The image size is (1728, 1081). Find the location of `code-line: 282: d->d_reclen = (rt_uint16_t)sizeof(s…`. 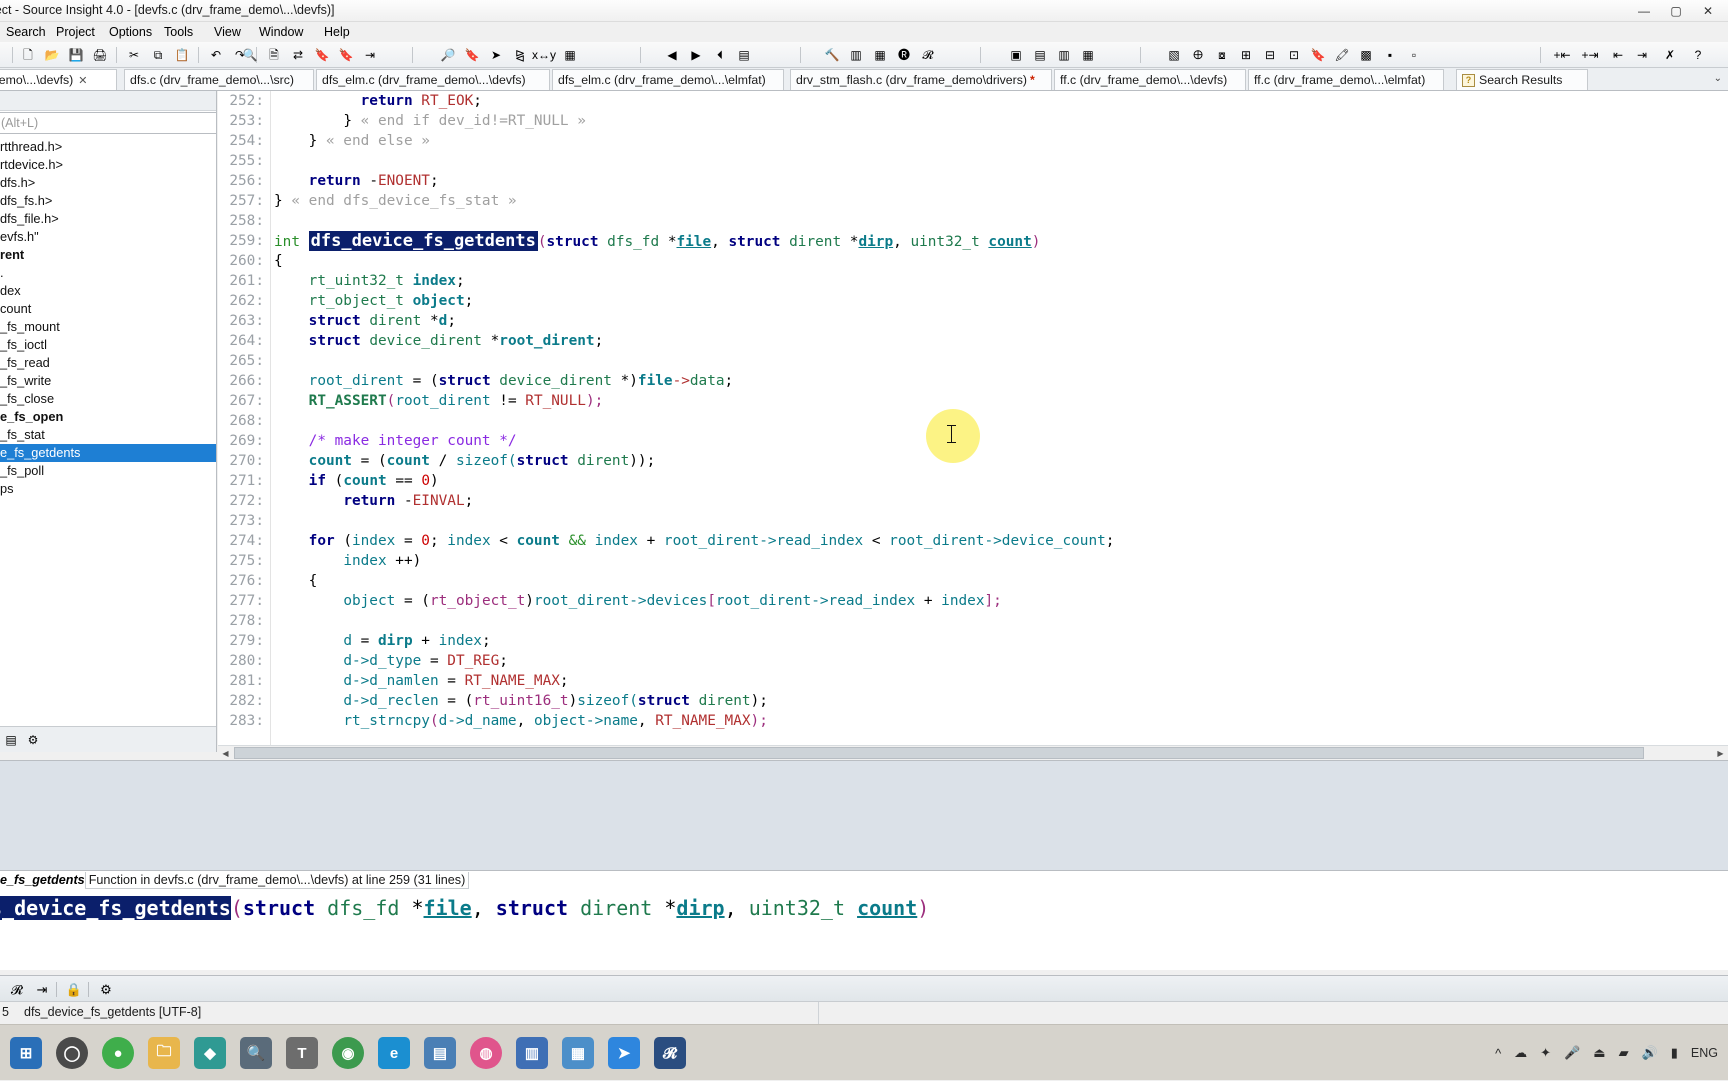

code-line: 282: d->d_reclen = (rt_uint16_t)sizeof(s… is located at coordinates (973, 701).